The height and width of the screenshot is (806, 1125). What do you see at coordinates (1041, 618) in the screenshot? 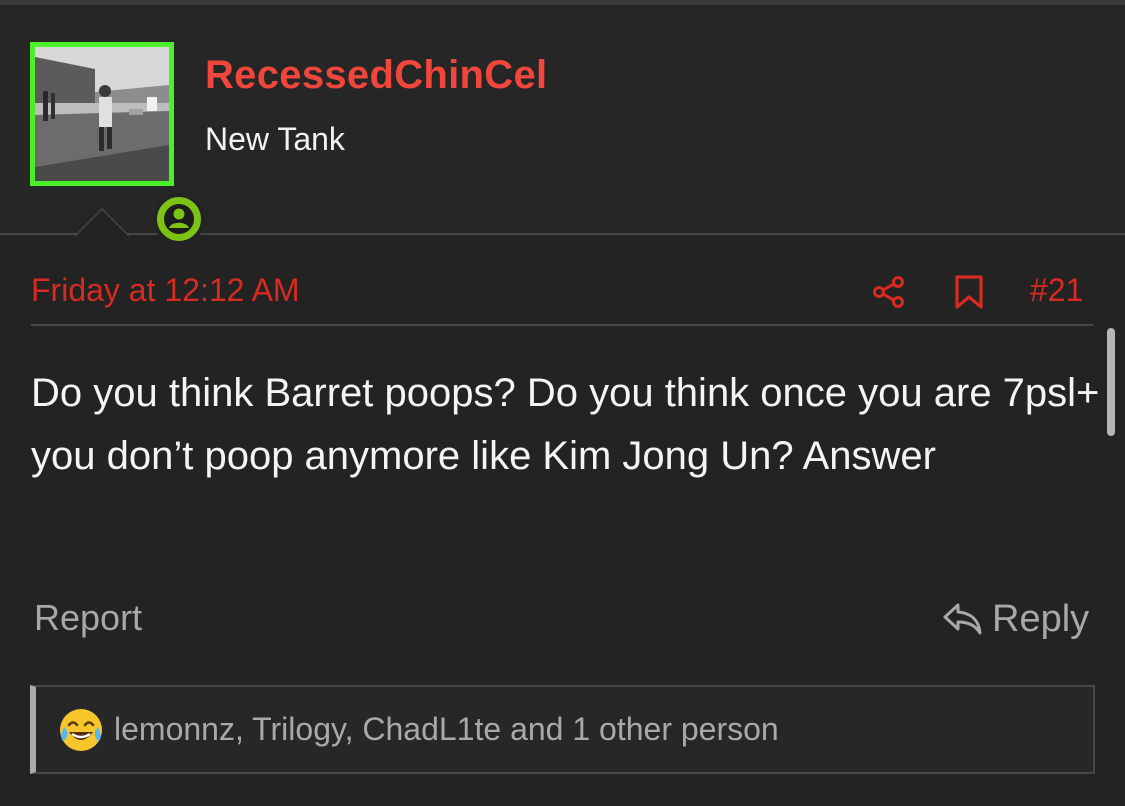
I see `reply-label: Reply` at bounding box center [1041, 618].